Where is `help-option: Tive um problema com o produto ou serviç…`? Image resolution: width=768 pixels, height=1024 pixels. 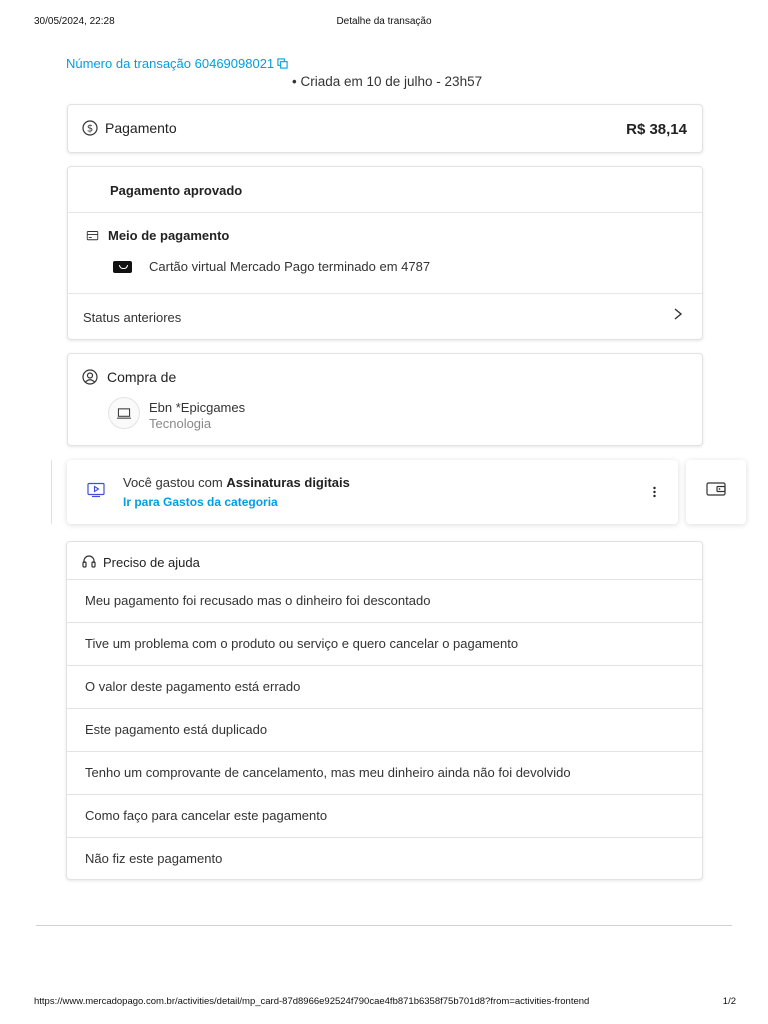 help-option: Tive um problema com o produto ou serviç… is located at coordinates (384, 643).